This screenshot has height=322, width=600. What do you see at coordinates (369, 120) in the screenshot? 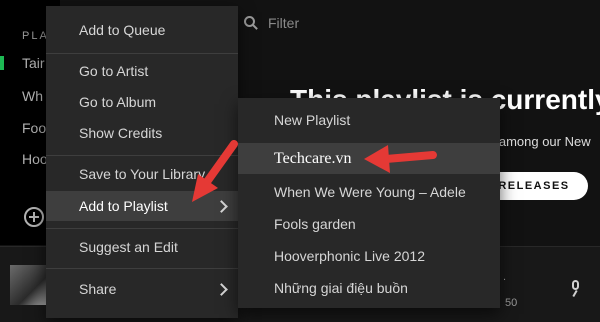
I see `submenu-item-new-playlist: New Playlist` at bounding box center [369, 120].